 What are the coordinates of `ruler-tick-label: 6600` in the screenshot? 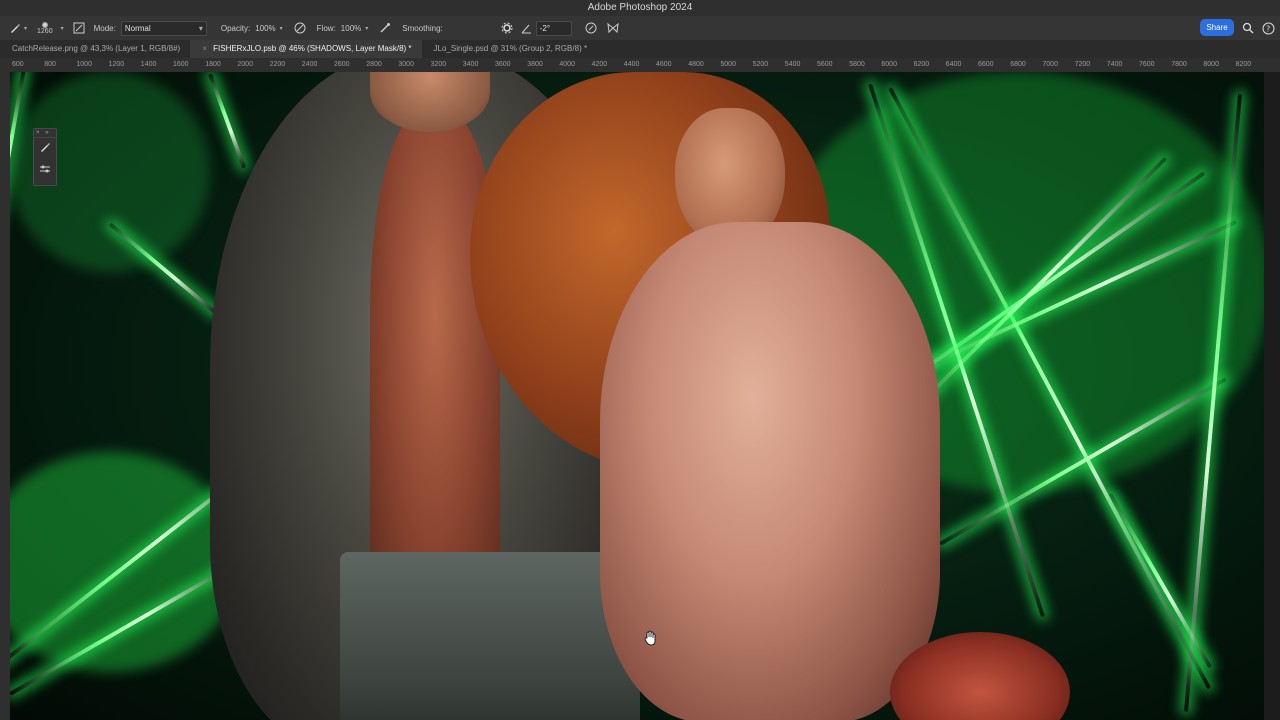 It's located at (986, 64).